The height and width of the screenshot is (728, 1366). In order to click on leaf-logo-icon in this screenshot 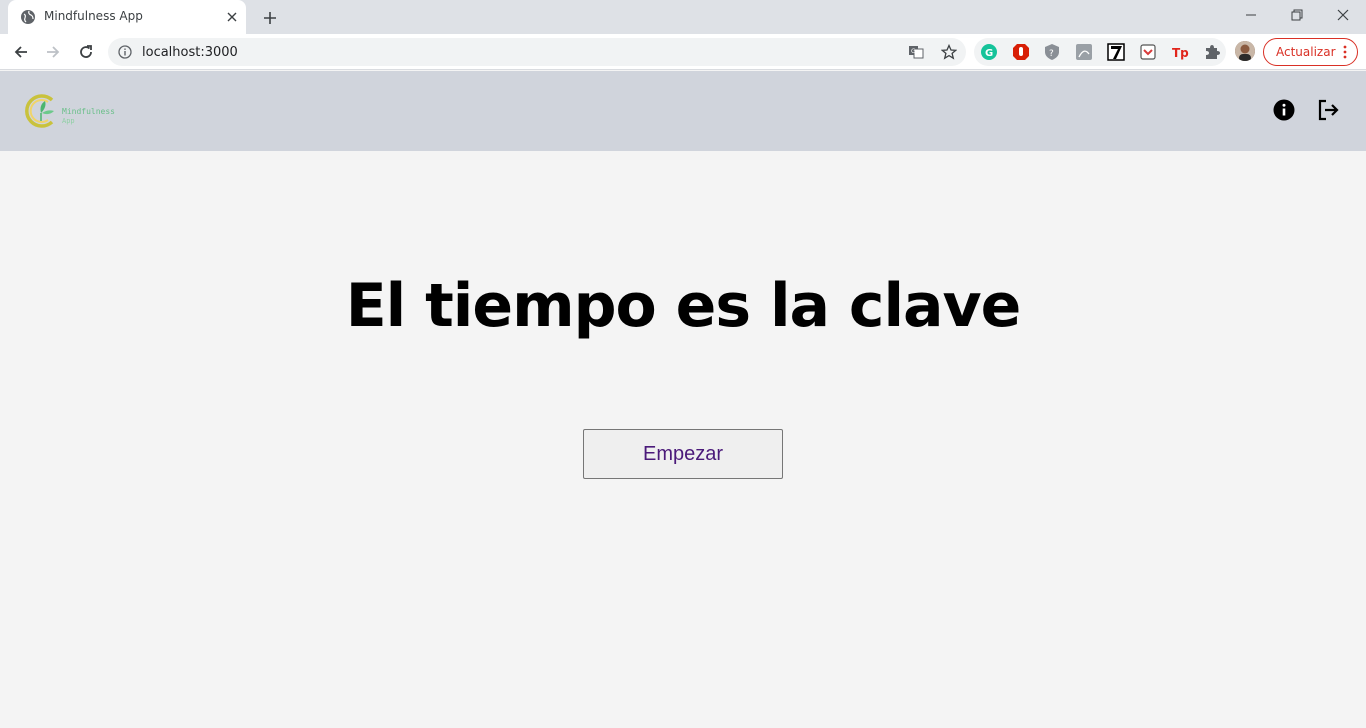, I will do `click(39, 111)`.